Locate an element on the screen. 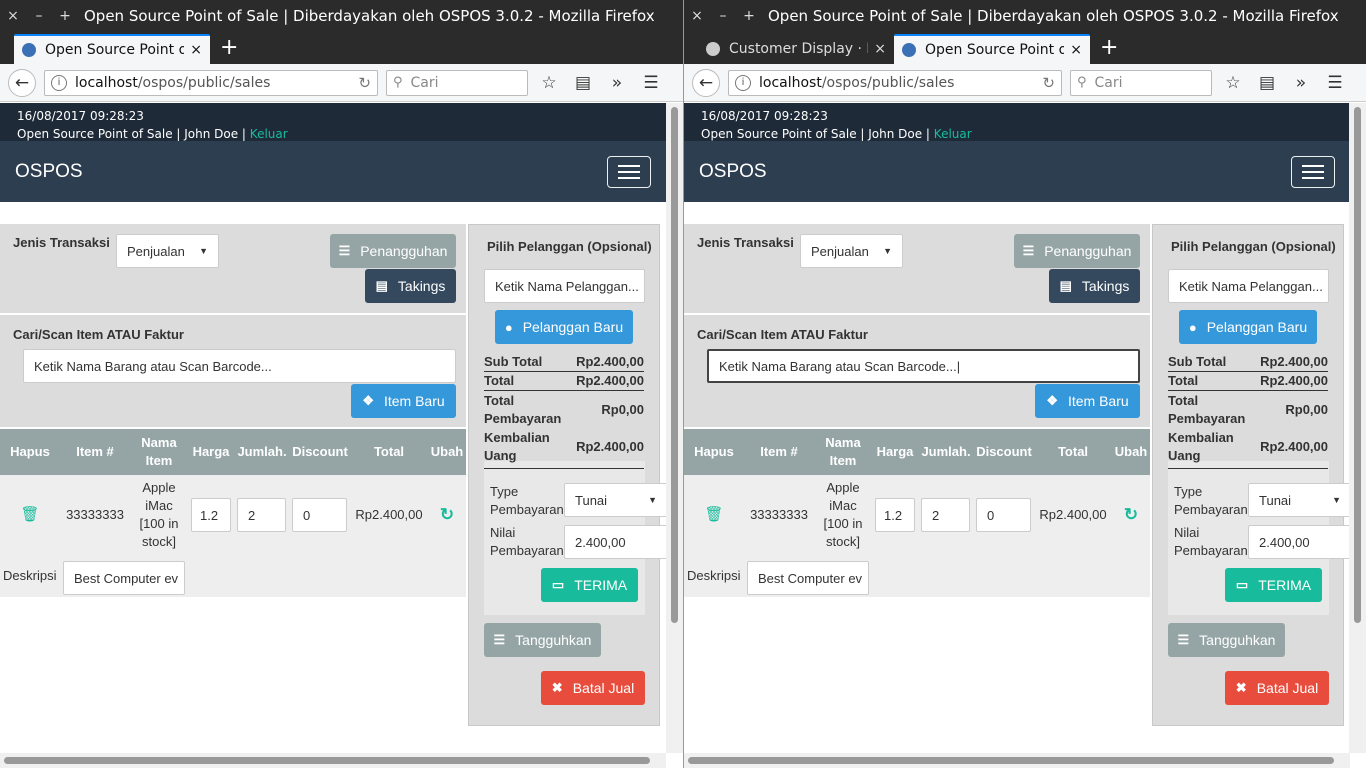 This screenshot has height=768, width=1366. col-discount: Discount is located at coordinates (1004, 451).